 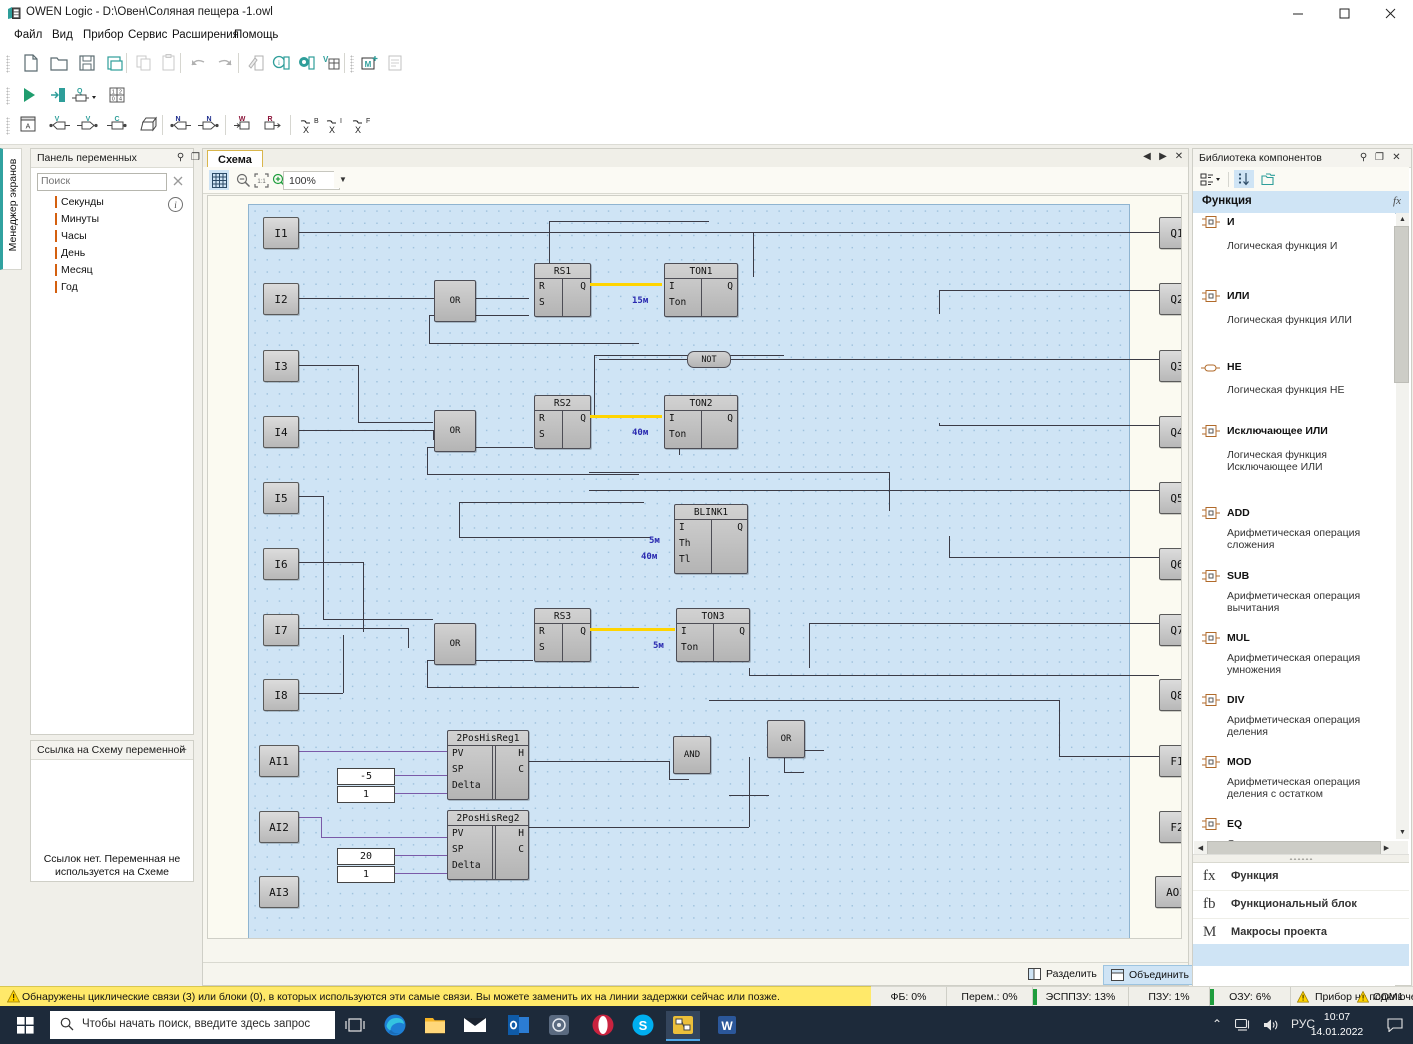 I want to click on pin-icon: ⚲, so click(x=1363, y=157).